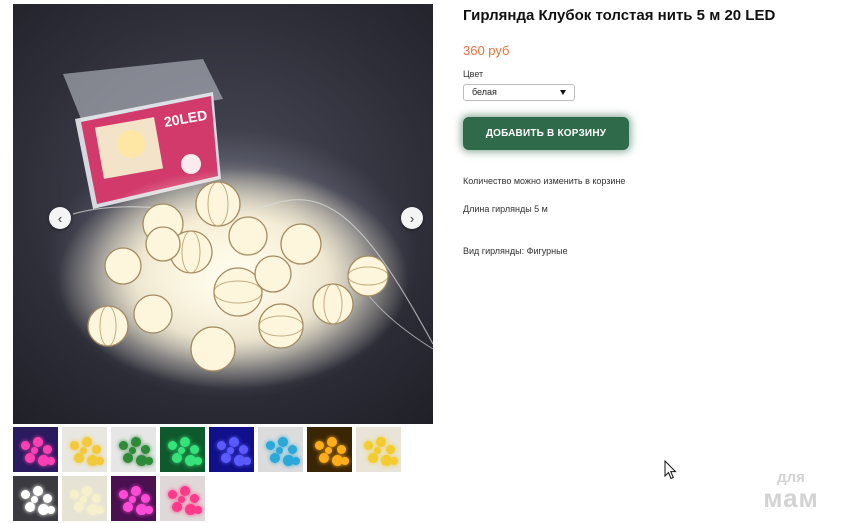 The image size is (841, 523). I want to click on chevron-right-icon: ›, so click(412, 218).